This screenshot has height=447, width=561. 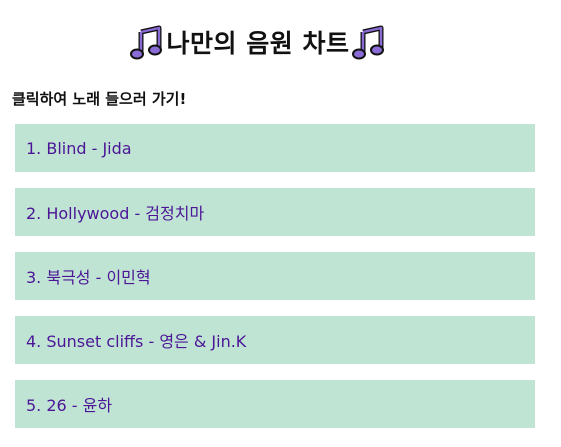 What do you see at coordinates (69, 404) in the screenshot?
I see `song-link: 5. 26 - 윤하` at bounding box center [69, 404].